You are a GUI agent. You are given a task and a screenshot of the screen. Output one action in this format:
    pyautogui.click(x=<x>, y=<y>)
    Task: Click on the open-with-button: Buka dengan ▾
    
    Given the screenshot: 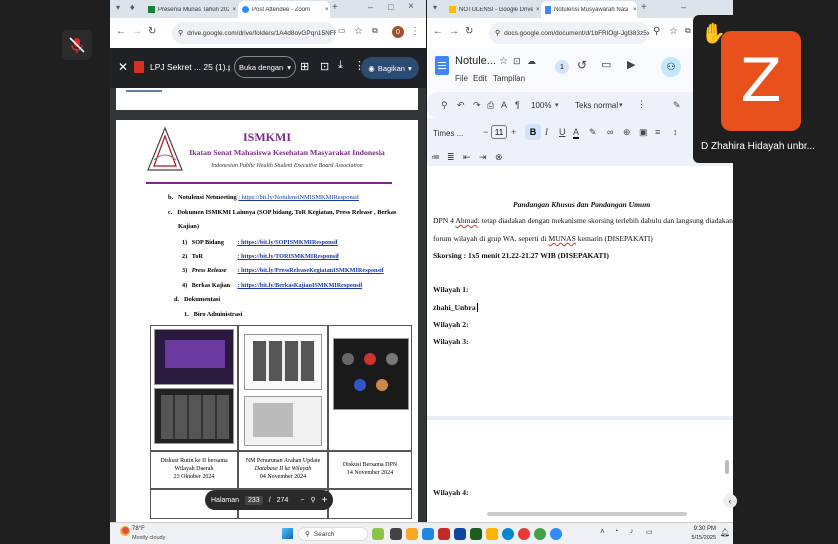 What is the action you would take?
    pyautogui.click(x=265, y=67)
    